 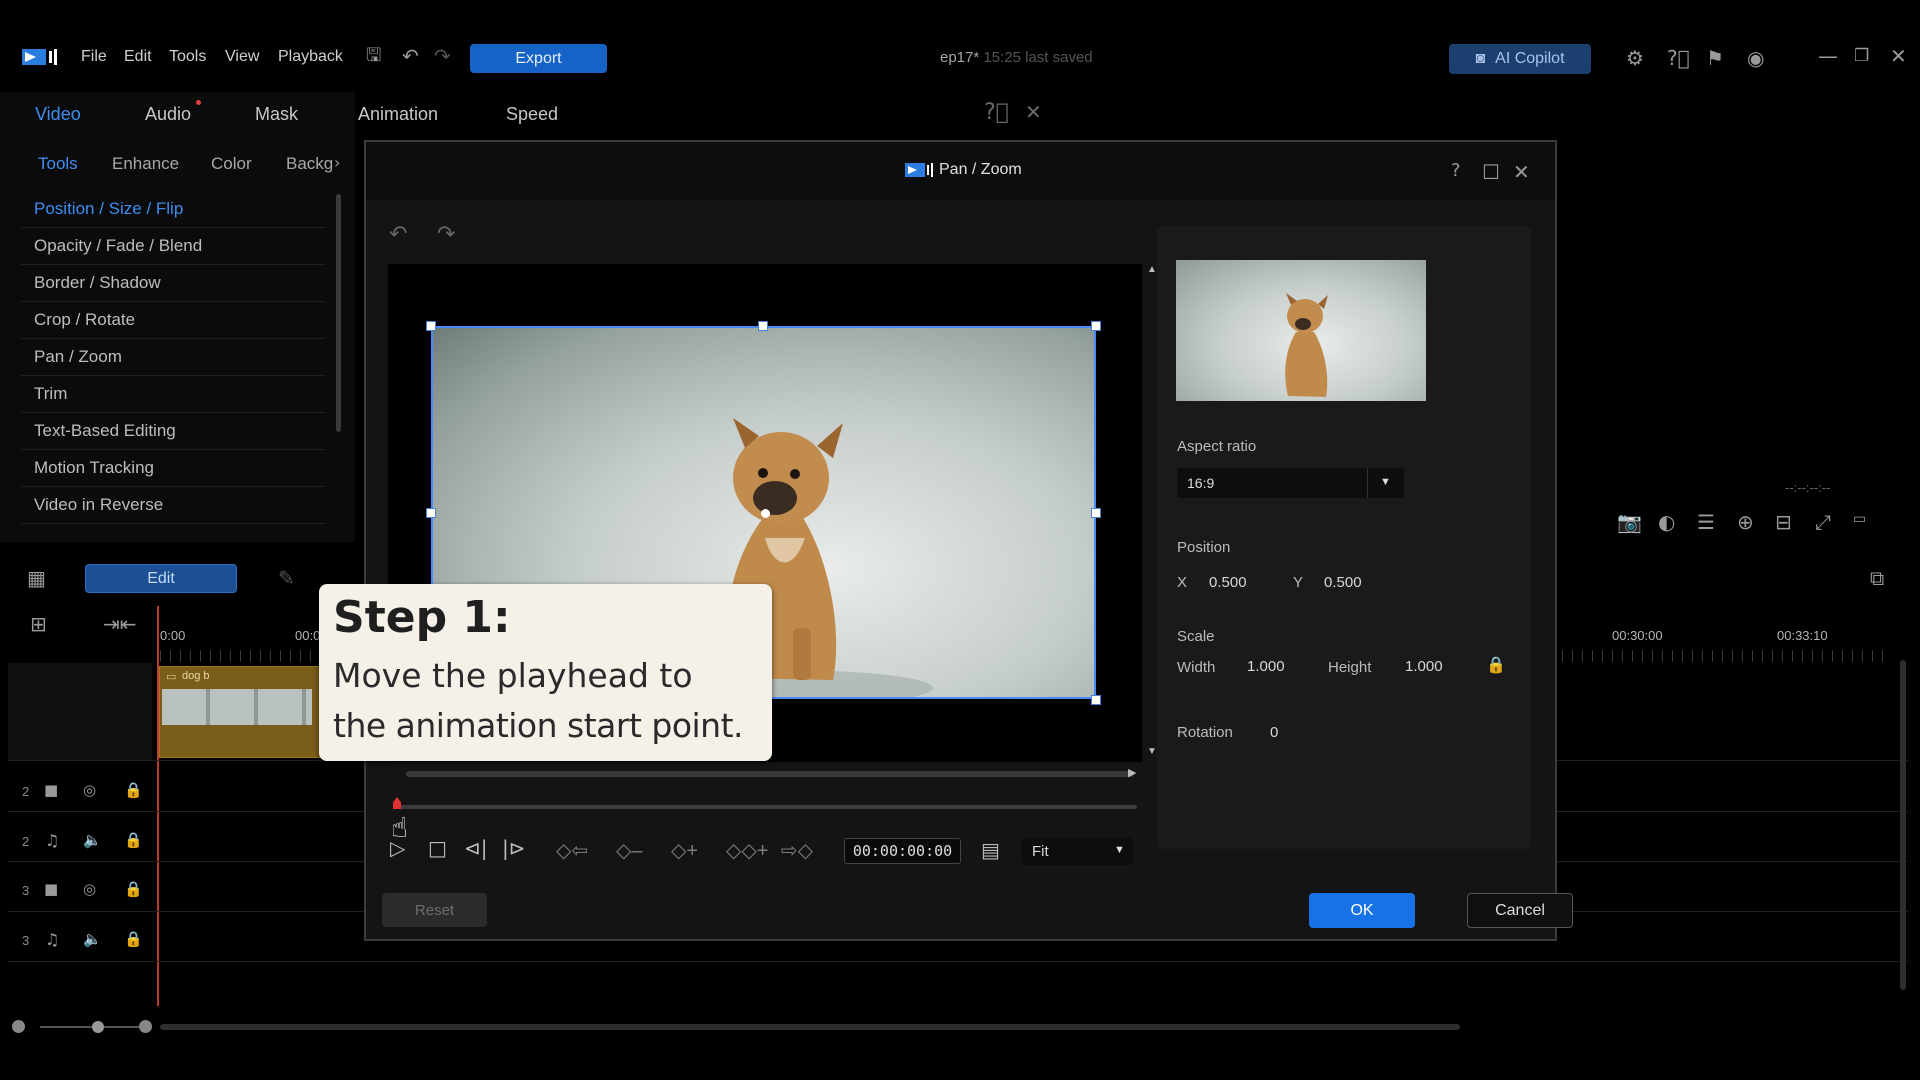 I want to click on fit-dropdown: Fit ▼, so click(x=1077, y=851).